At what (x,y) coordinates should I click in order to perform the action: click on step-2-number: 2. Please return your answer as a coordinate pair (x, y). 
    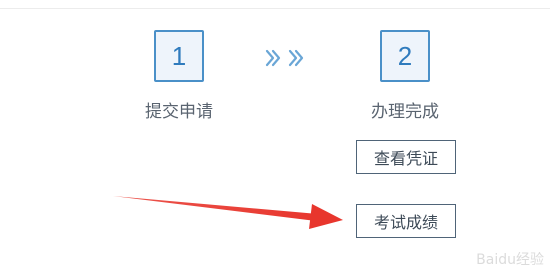
    Looking at the image, I should click on (405, 55).